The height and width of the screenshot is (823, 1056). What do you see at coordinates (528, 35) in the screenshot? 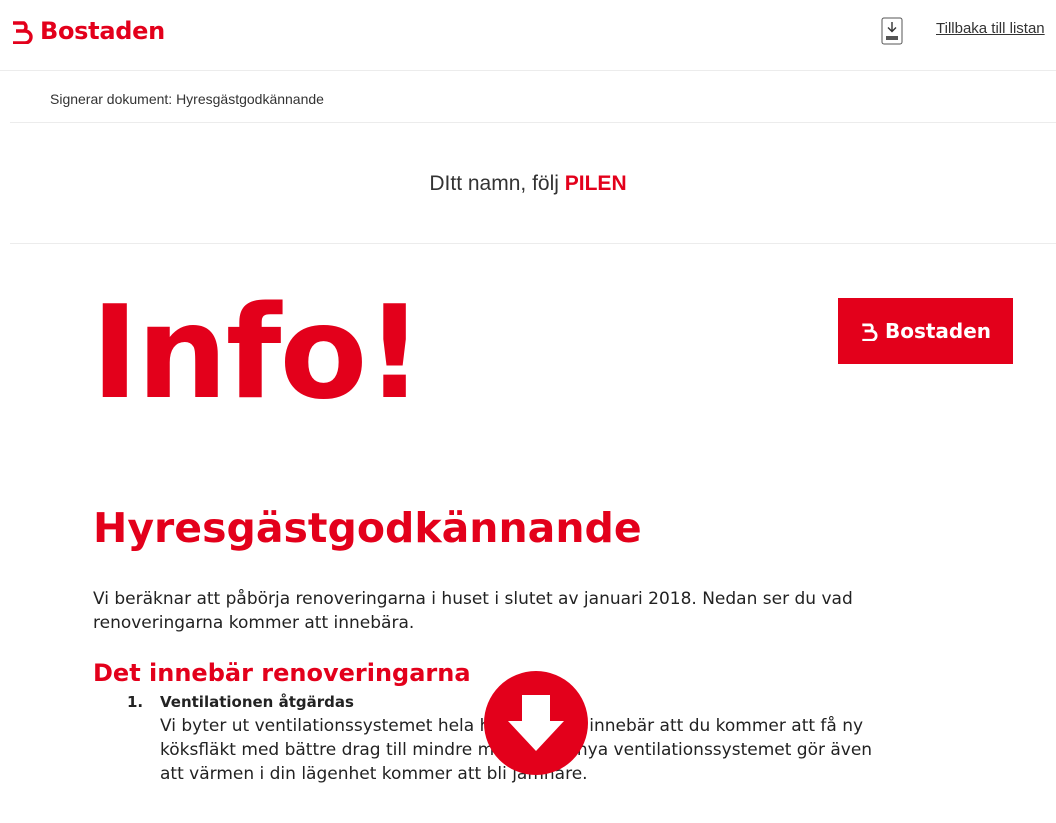
I see `top-bar: Bostaden Tillbaka till listan` at bounding box center [528, 35].